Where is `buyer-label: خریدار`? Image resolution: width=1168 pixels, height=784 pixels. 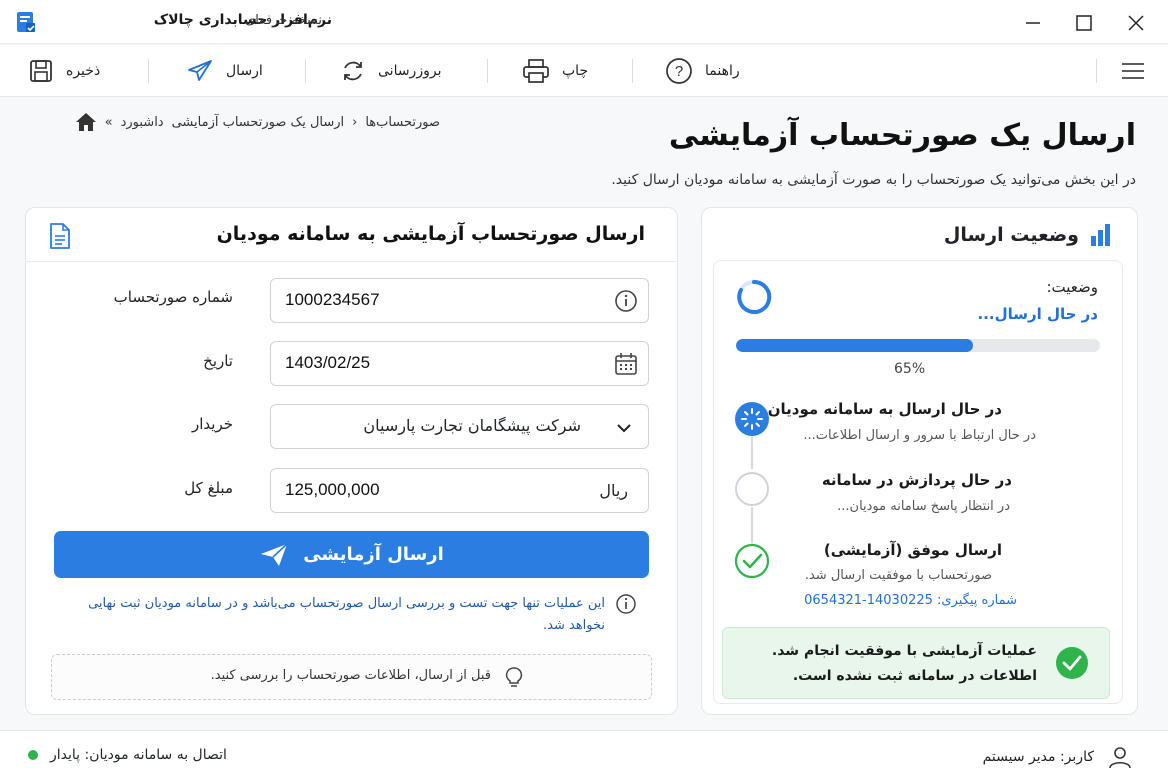 buyer-label: خریدار is located at coordinates (212, 424).